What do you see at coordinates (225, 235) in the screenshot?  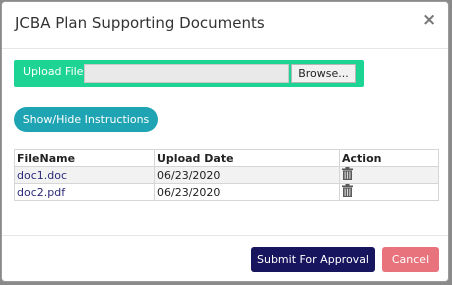 I see `modal-footer-divider` at bounding box center [225, 235].